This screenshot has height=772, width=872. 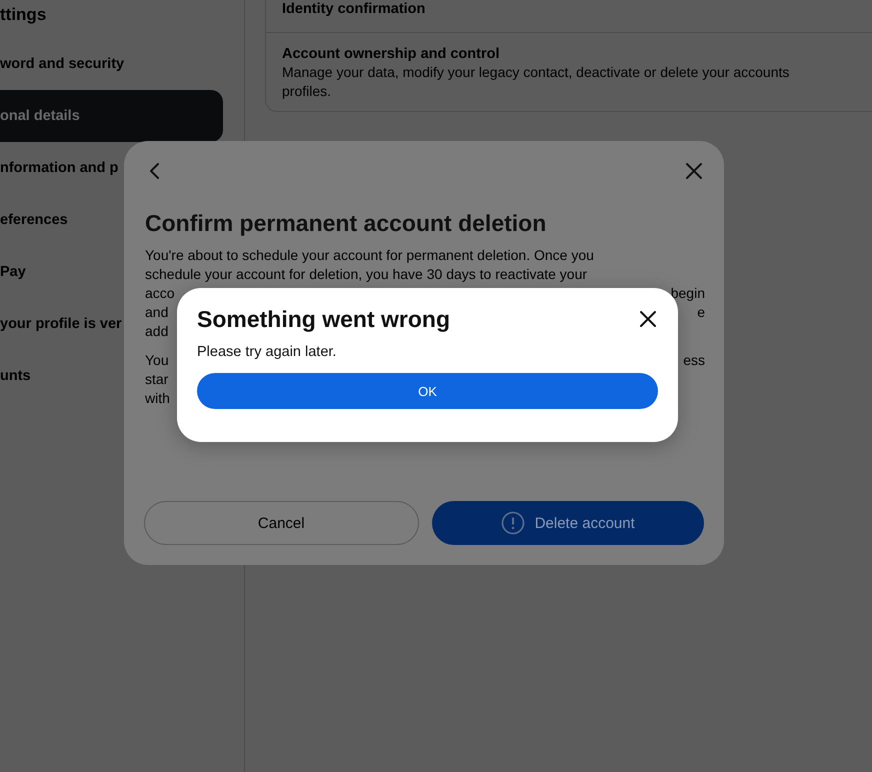 What do you see at coordinates (366, 274) in the screenshot?
I see `body-text: schedule your account for deletion, you have 30 days to reactivate your` at bounding box center [366, 274].